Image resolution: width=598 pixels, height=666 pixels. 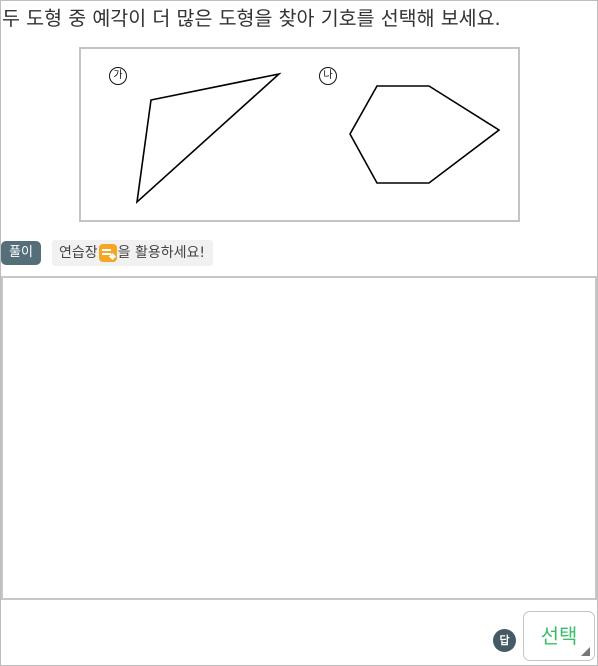 I want to click on question-text: 두 도형 중 예각이 더 많은 도형을 찾아 기호를 선택해 보세요., so click(x=251, y=18).